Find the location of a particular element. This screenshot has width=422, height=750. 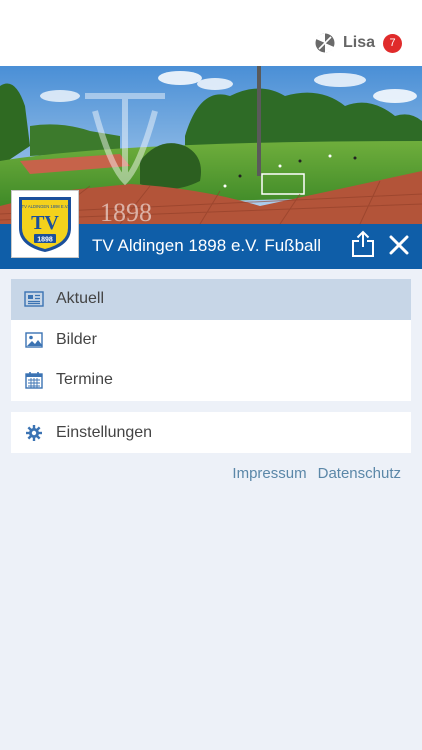

menu-item-label: Bilder is located at coordinates (76, 339).